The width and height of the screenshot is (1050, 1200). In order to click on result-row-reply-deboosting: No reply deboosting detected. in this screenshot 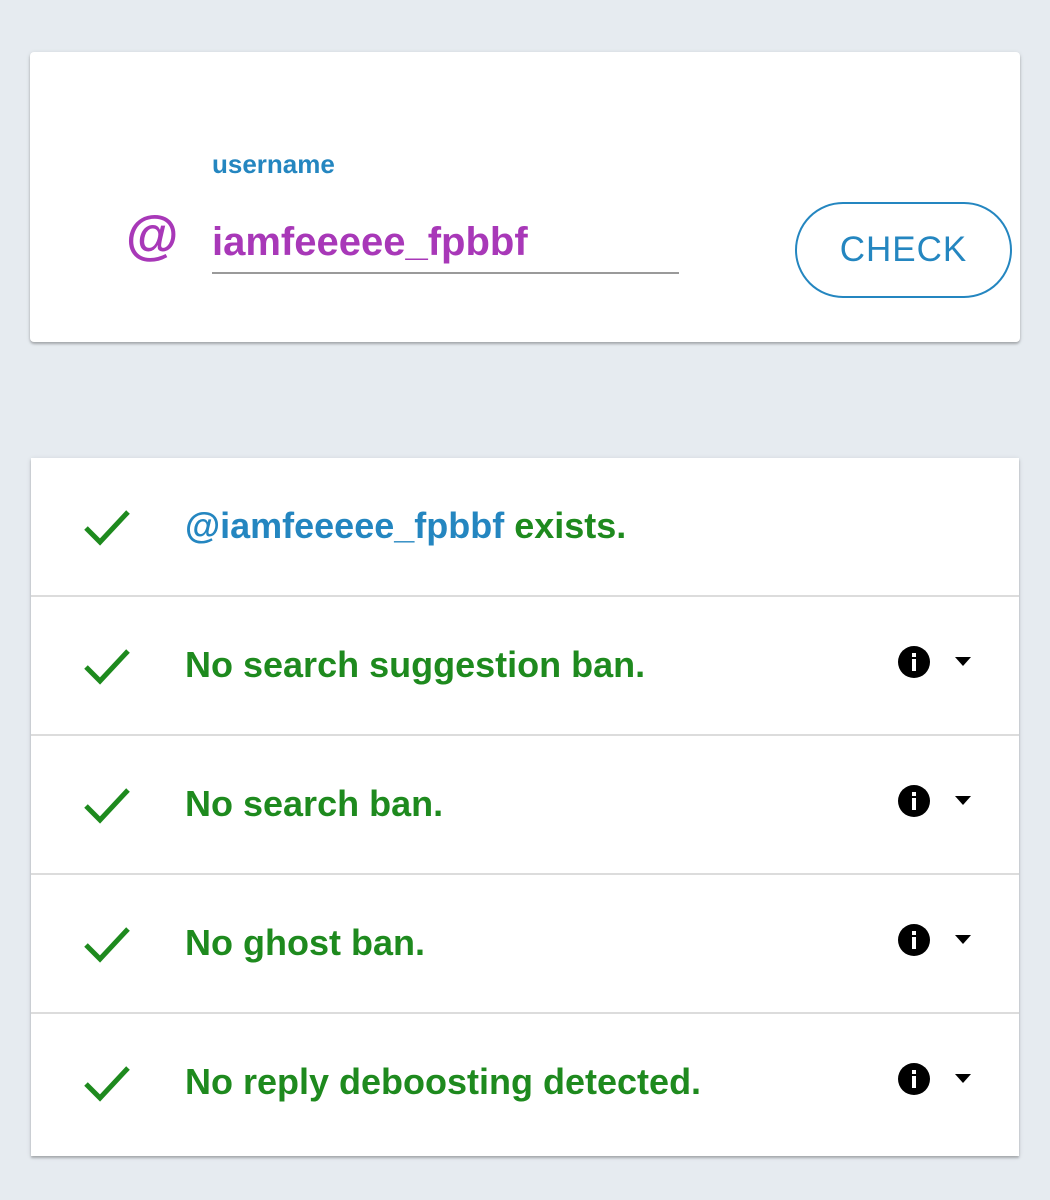, I will do `click(525, 1083)`.